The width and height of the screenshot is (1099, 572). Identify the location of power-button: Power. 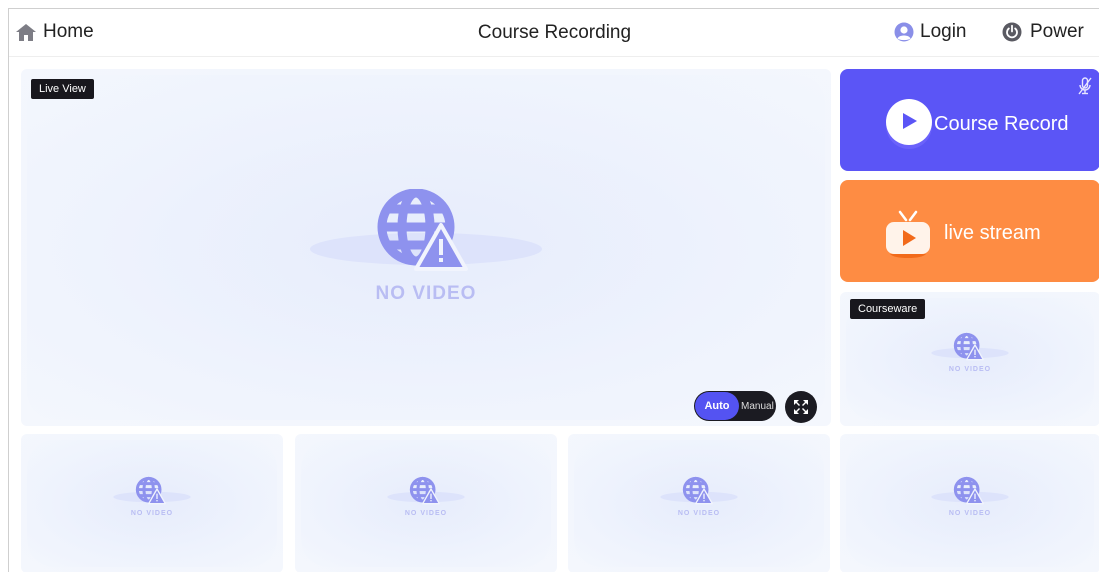
(1043, 32).